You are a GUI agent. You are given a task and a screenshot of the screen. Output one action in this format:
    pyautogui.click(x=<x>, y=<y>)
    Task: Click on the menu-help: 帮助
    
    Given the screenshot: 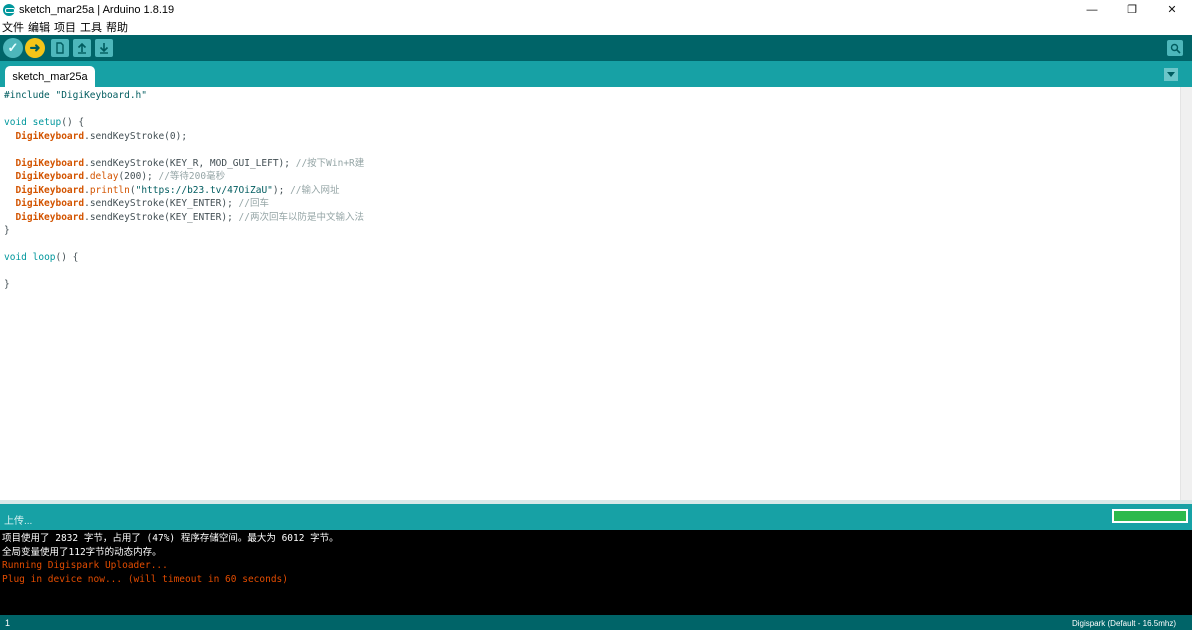 What is the action you would take?
    pyautogui.click(x=117, y=27)
    